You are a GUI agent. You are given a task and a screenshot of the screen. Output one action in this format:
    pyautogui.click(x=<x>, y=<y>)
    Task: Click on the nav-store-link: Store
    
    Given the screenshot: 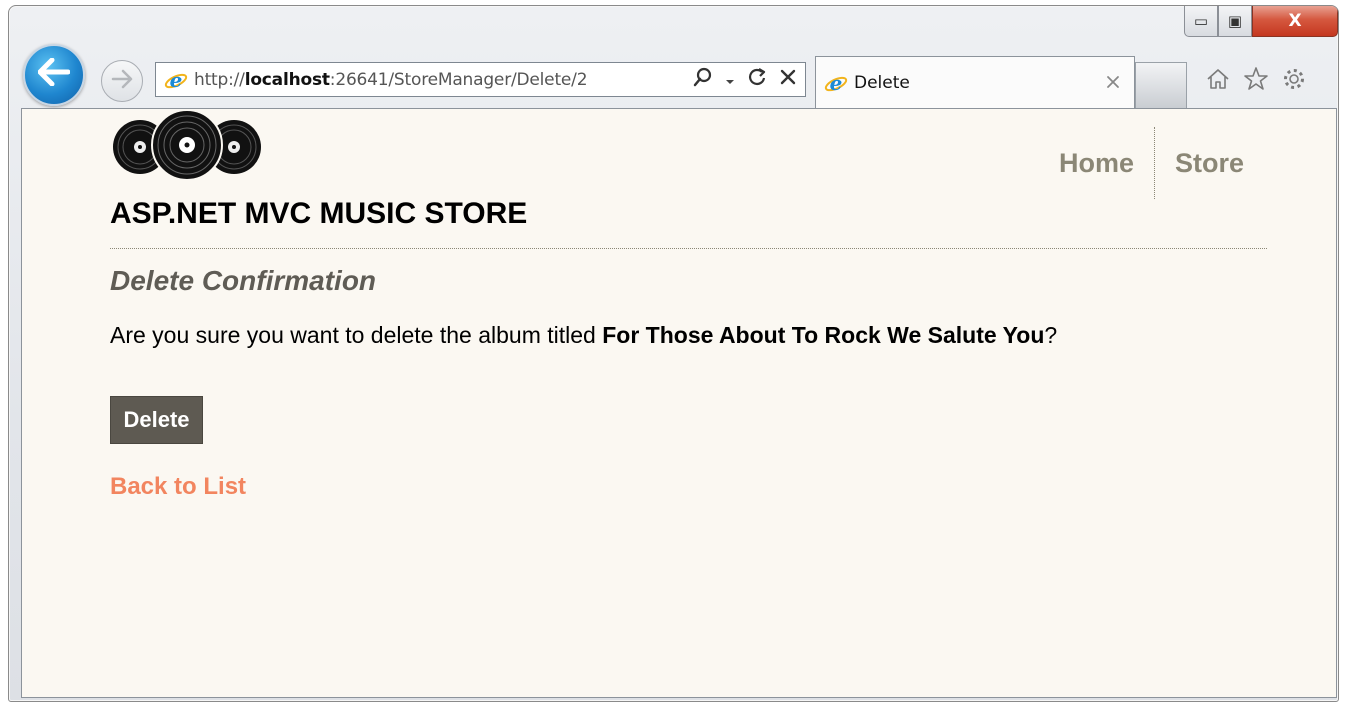 What is the action you would take?
    pyautogui.click(x=1209, y=163)
    